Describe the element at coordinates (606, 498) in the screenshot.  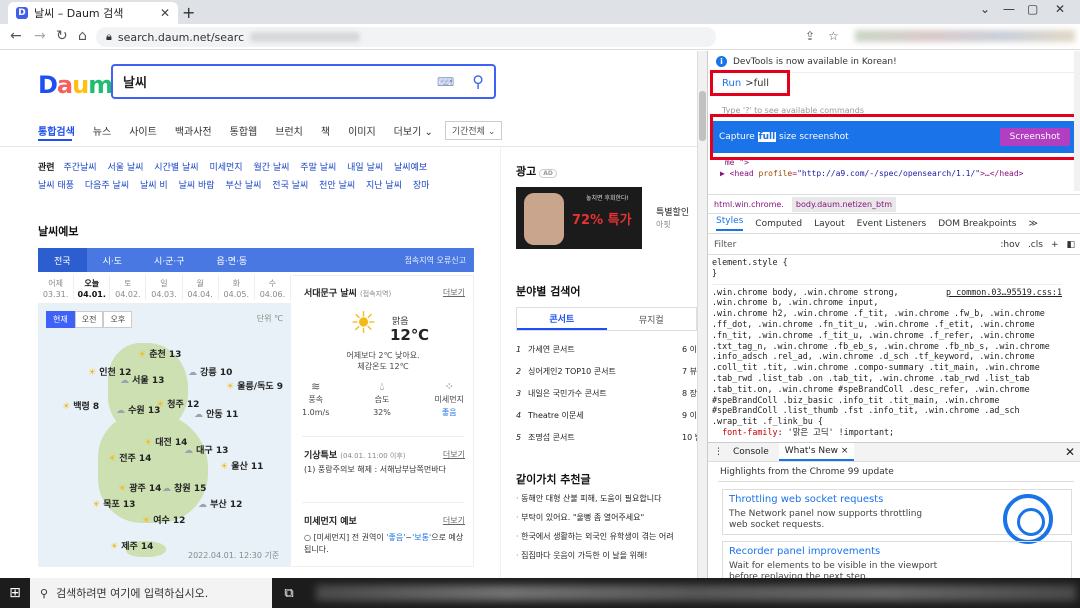
I see `recommend-item: 동해안 대형 산불 피해, 도움이 필요합니다` at that location.